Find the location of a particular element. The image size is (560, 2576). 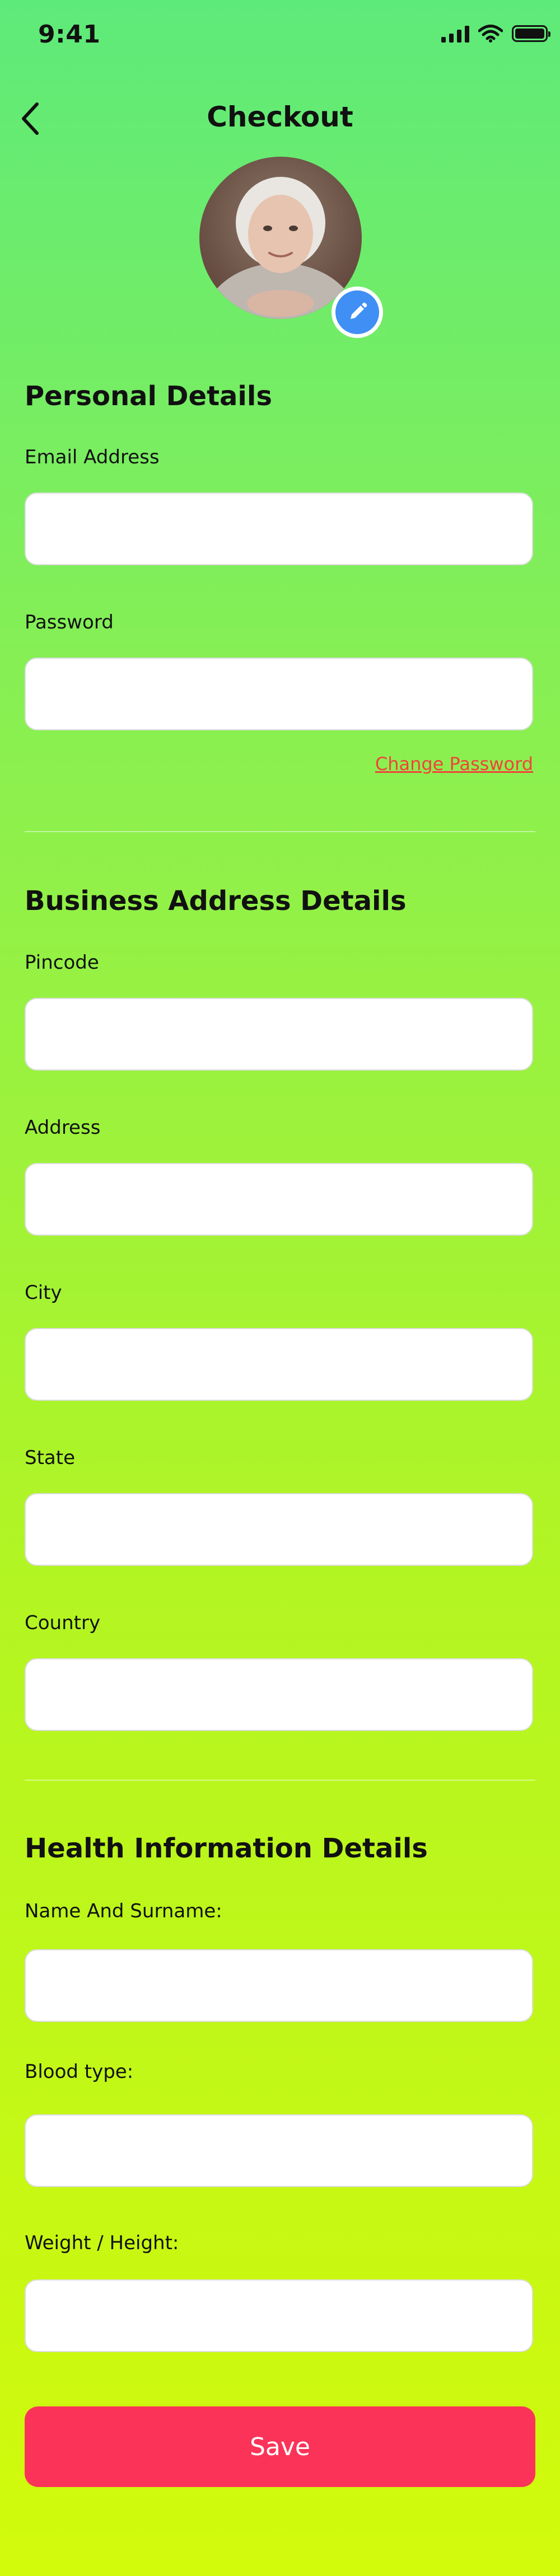

status-bar: 9:41 is located at coordinates (280, 33).